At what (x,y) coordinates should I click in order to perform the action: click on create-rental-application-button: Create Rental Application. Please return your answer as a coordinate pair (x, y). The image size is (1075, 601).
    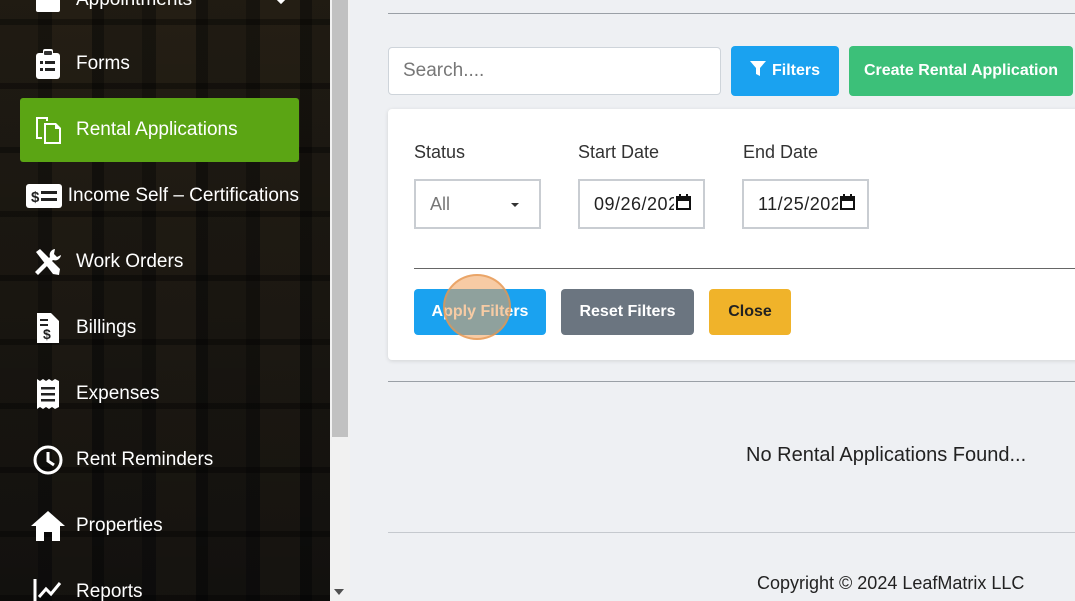
    Looking at the image, I should click on (961, 71).